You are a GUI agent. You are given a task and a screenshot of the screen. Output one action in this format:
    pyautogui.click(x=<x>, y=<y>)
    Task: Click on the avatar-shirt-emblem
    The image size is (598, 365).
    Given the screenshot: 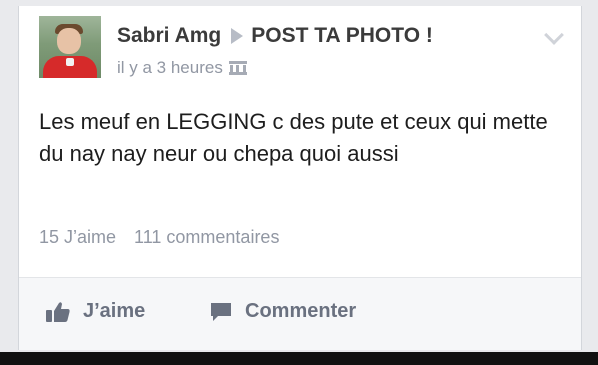 What is the action you would take?
    pyautogui.click(x=70, y=62)
    